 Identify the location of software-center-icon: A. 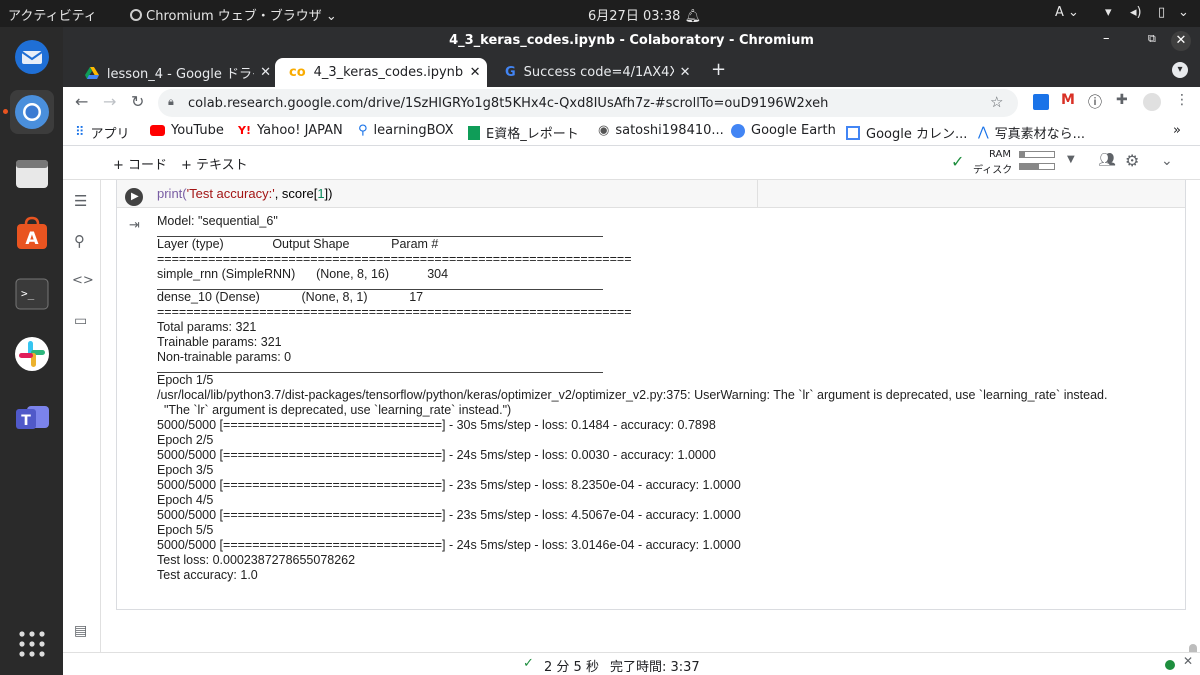
(32, 234).